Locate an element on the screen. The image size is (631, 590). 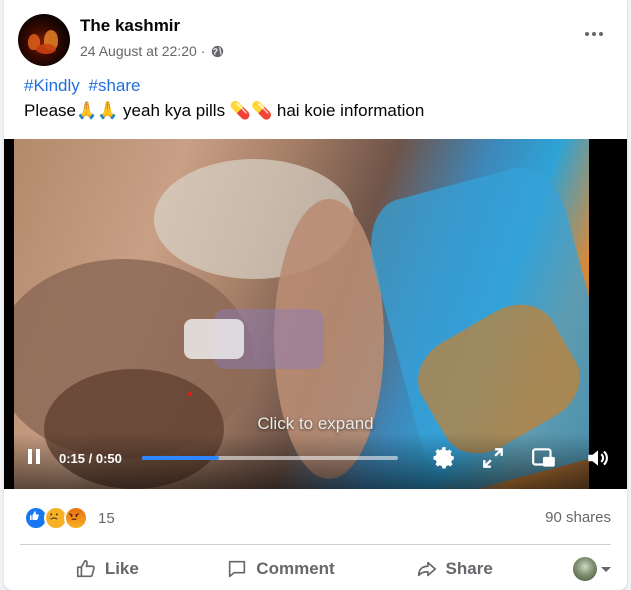
user-avatar is located at coordinates (585, 569).